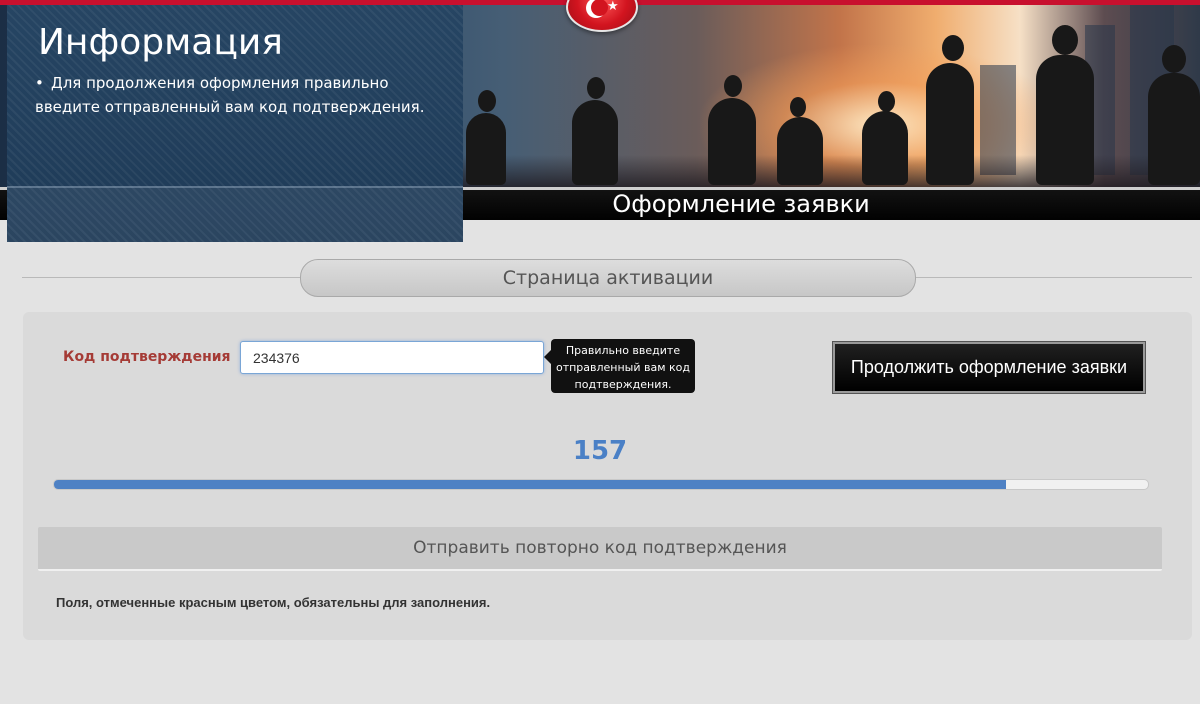  Describe the element at coordinates (600, 451) in the screenshot. I see `countdown-timer: 157` at that location.